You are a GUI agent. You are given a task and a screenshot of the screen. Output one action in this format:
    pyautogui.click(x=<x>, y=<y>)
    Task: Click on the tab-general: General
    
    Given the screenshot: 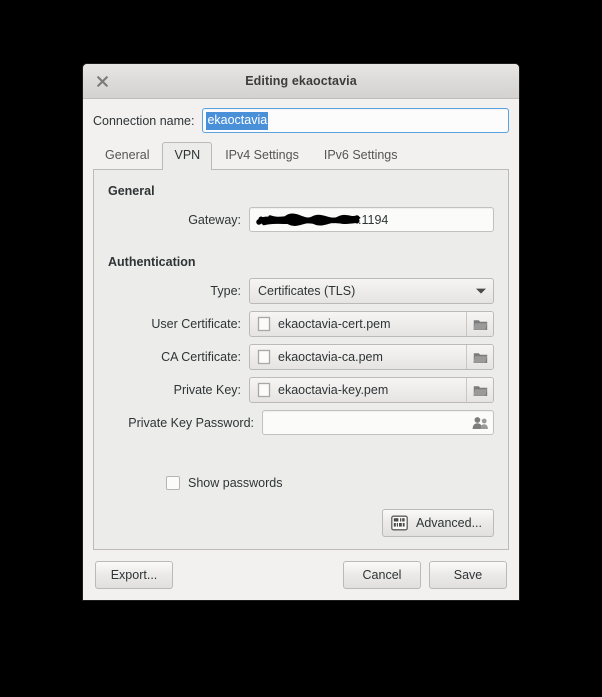 What is the action you would take?
    pyautogui.click(x=127, y=155)
    